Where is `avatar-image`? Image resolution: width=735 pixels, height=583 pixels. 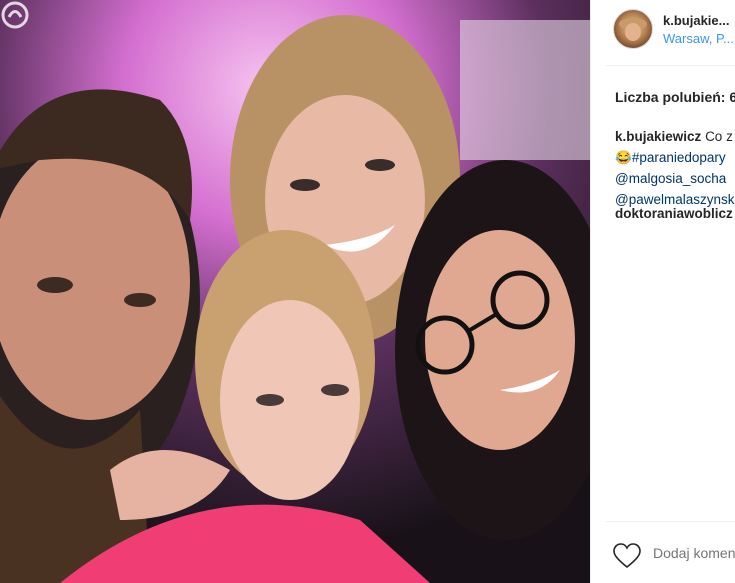
avatar-image is located at coordinates (633, 29).